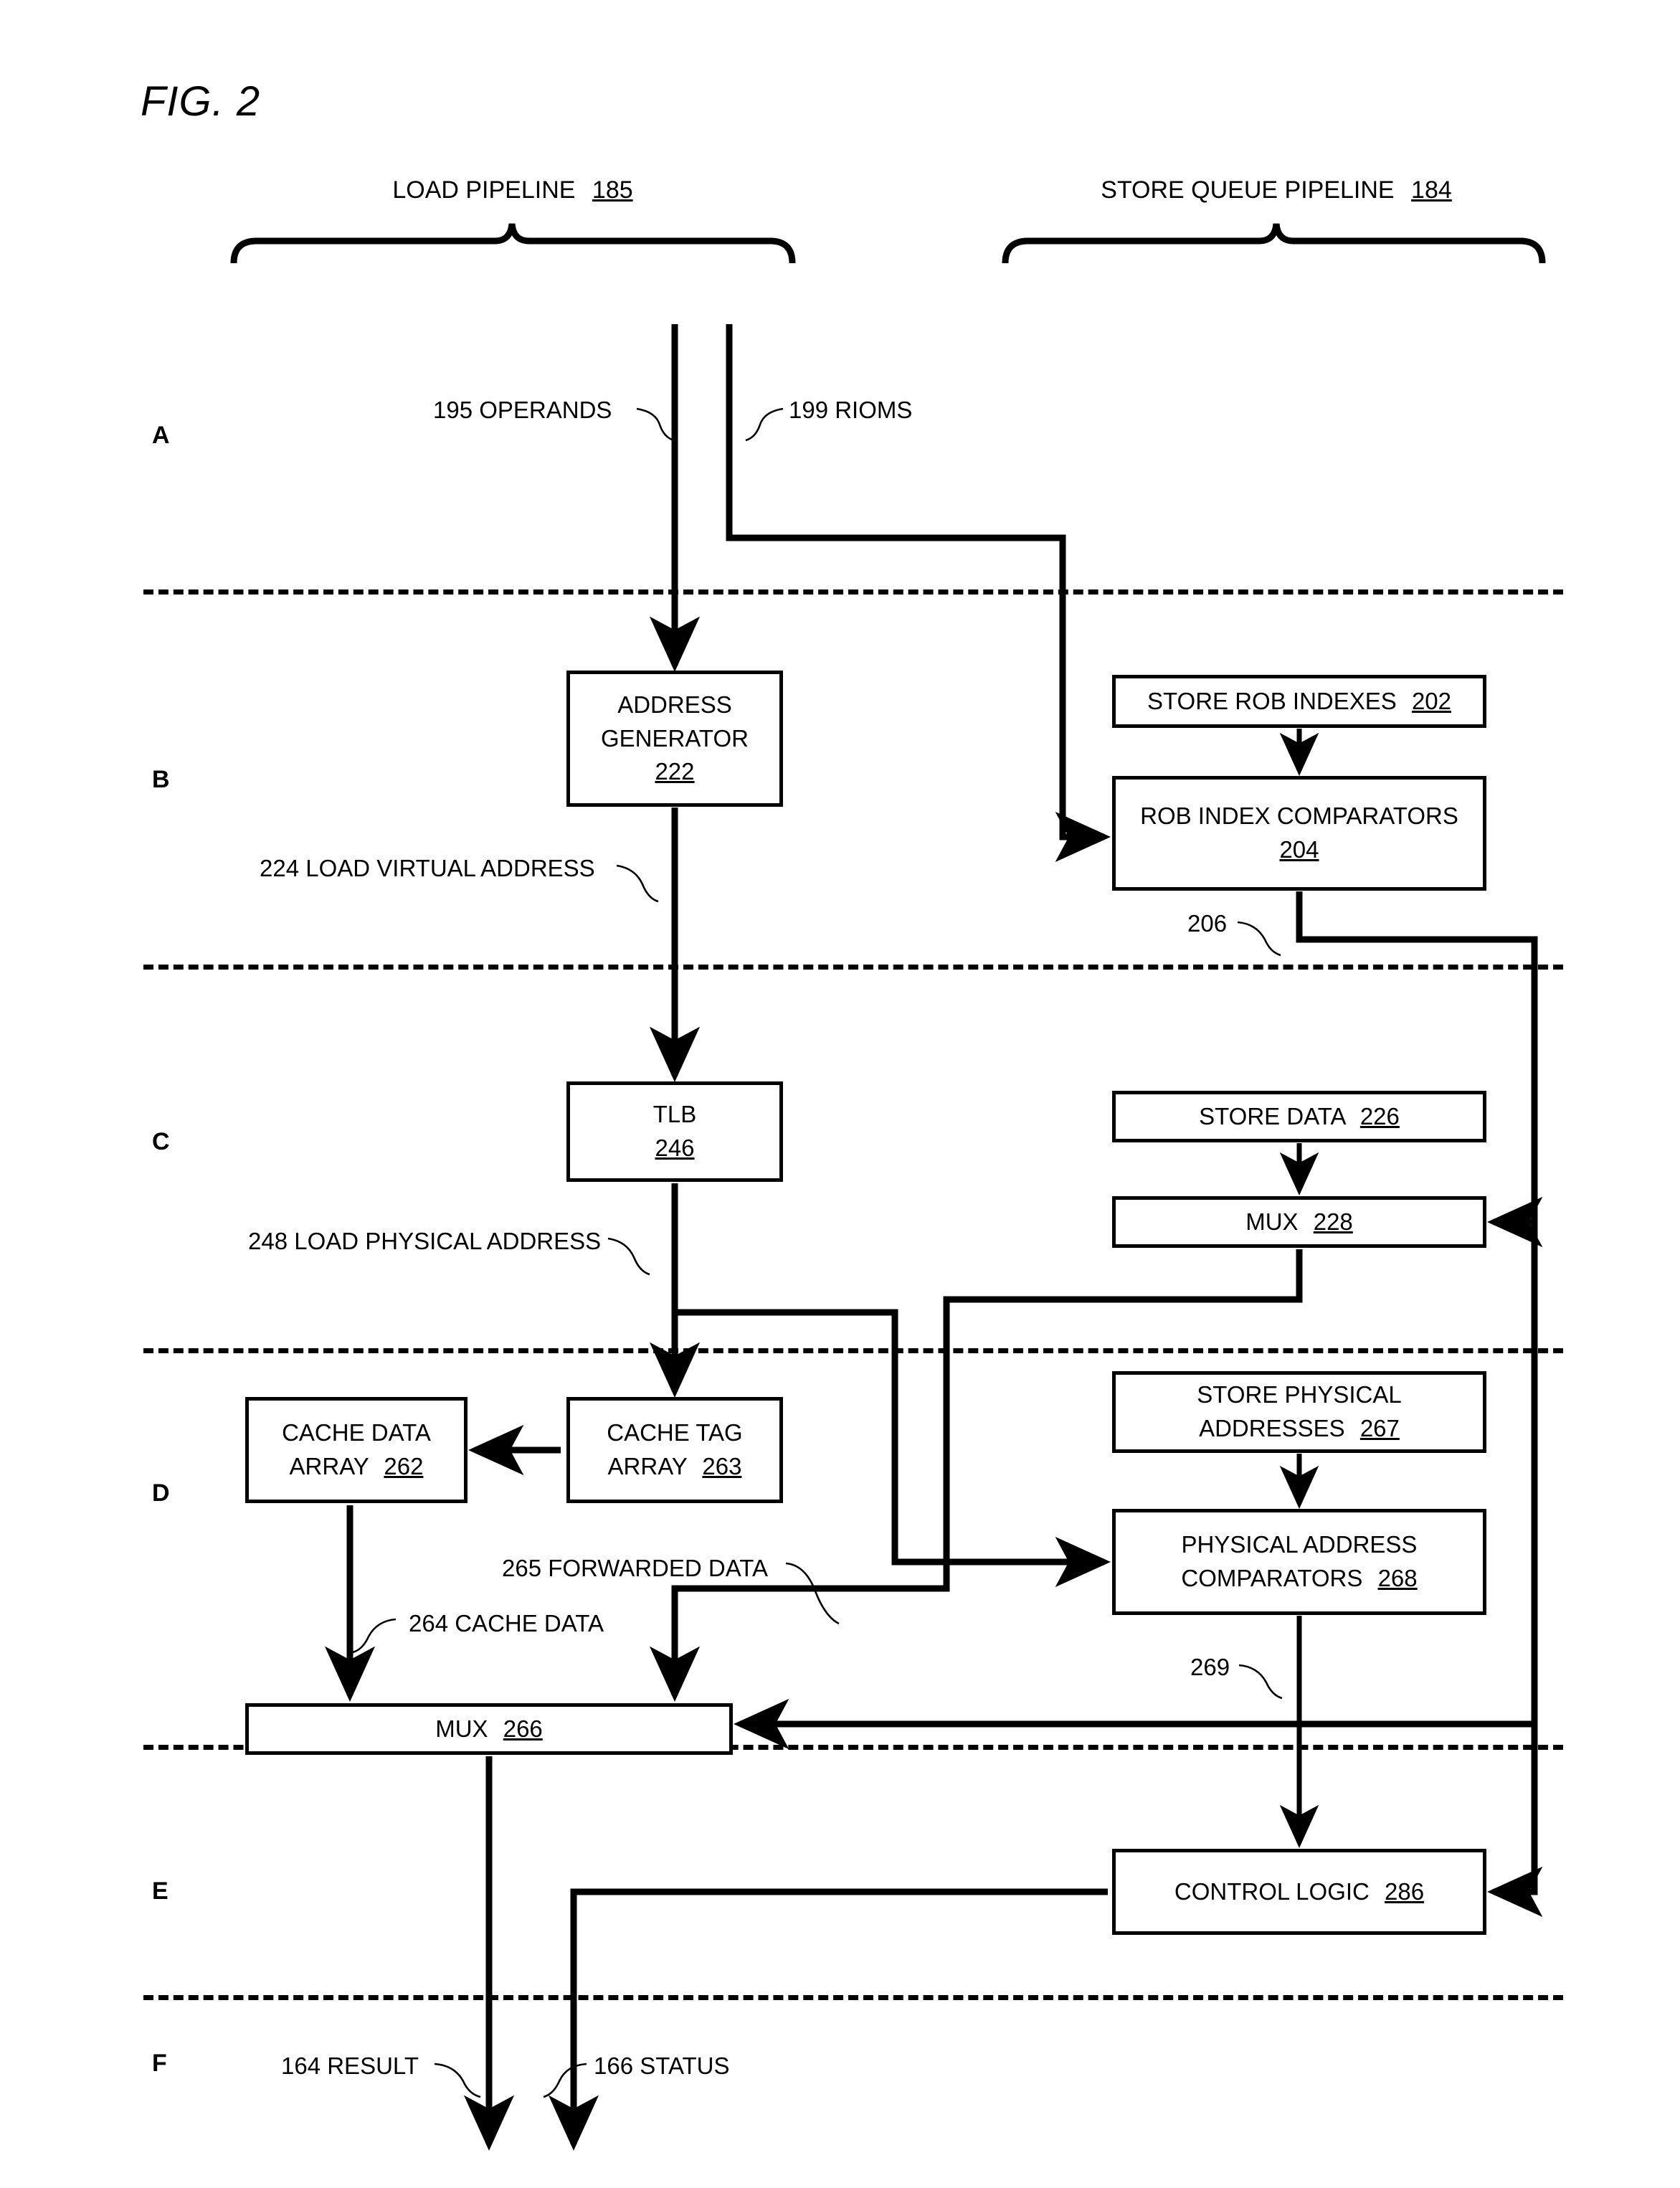 Image resolution: width=1680 pixels, height=2188 pixels. Describe the element at coordinates (1274, 243) in the screenshot. I see `store-queue-pipeline-brace` at that location.